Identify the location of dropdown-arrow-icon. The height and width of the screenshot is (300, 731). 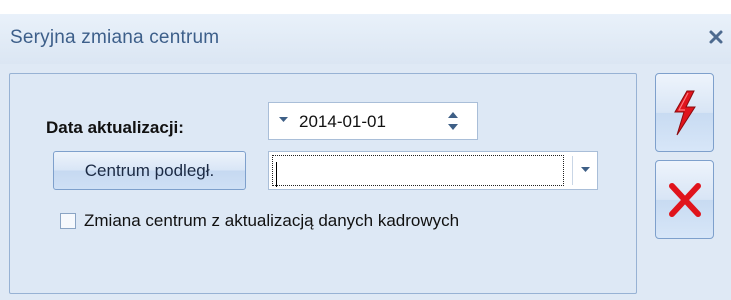
(283, 120).